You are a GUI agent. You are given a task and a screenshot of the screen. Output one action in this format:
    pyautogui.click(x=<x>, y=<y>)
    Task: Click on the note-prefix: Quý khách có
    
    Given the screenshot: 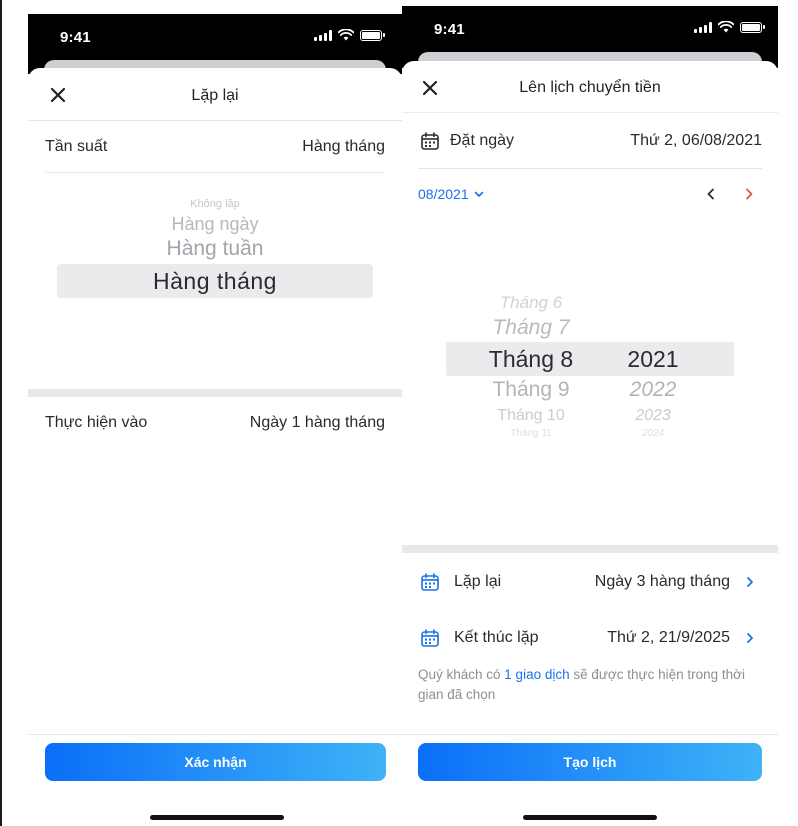 What is the action you would take?
    pyautogui.click(x=461, y=674)
    